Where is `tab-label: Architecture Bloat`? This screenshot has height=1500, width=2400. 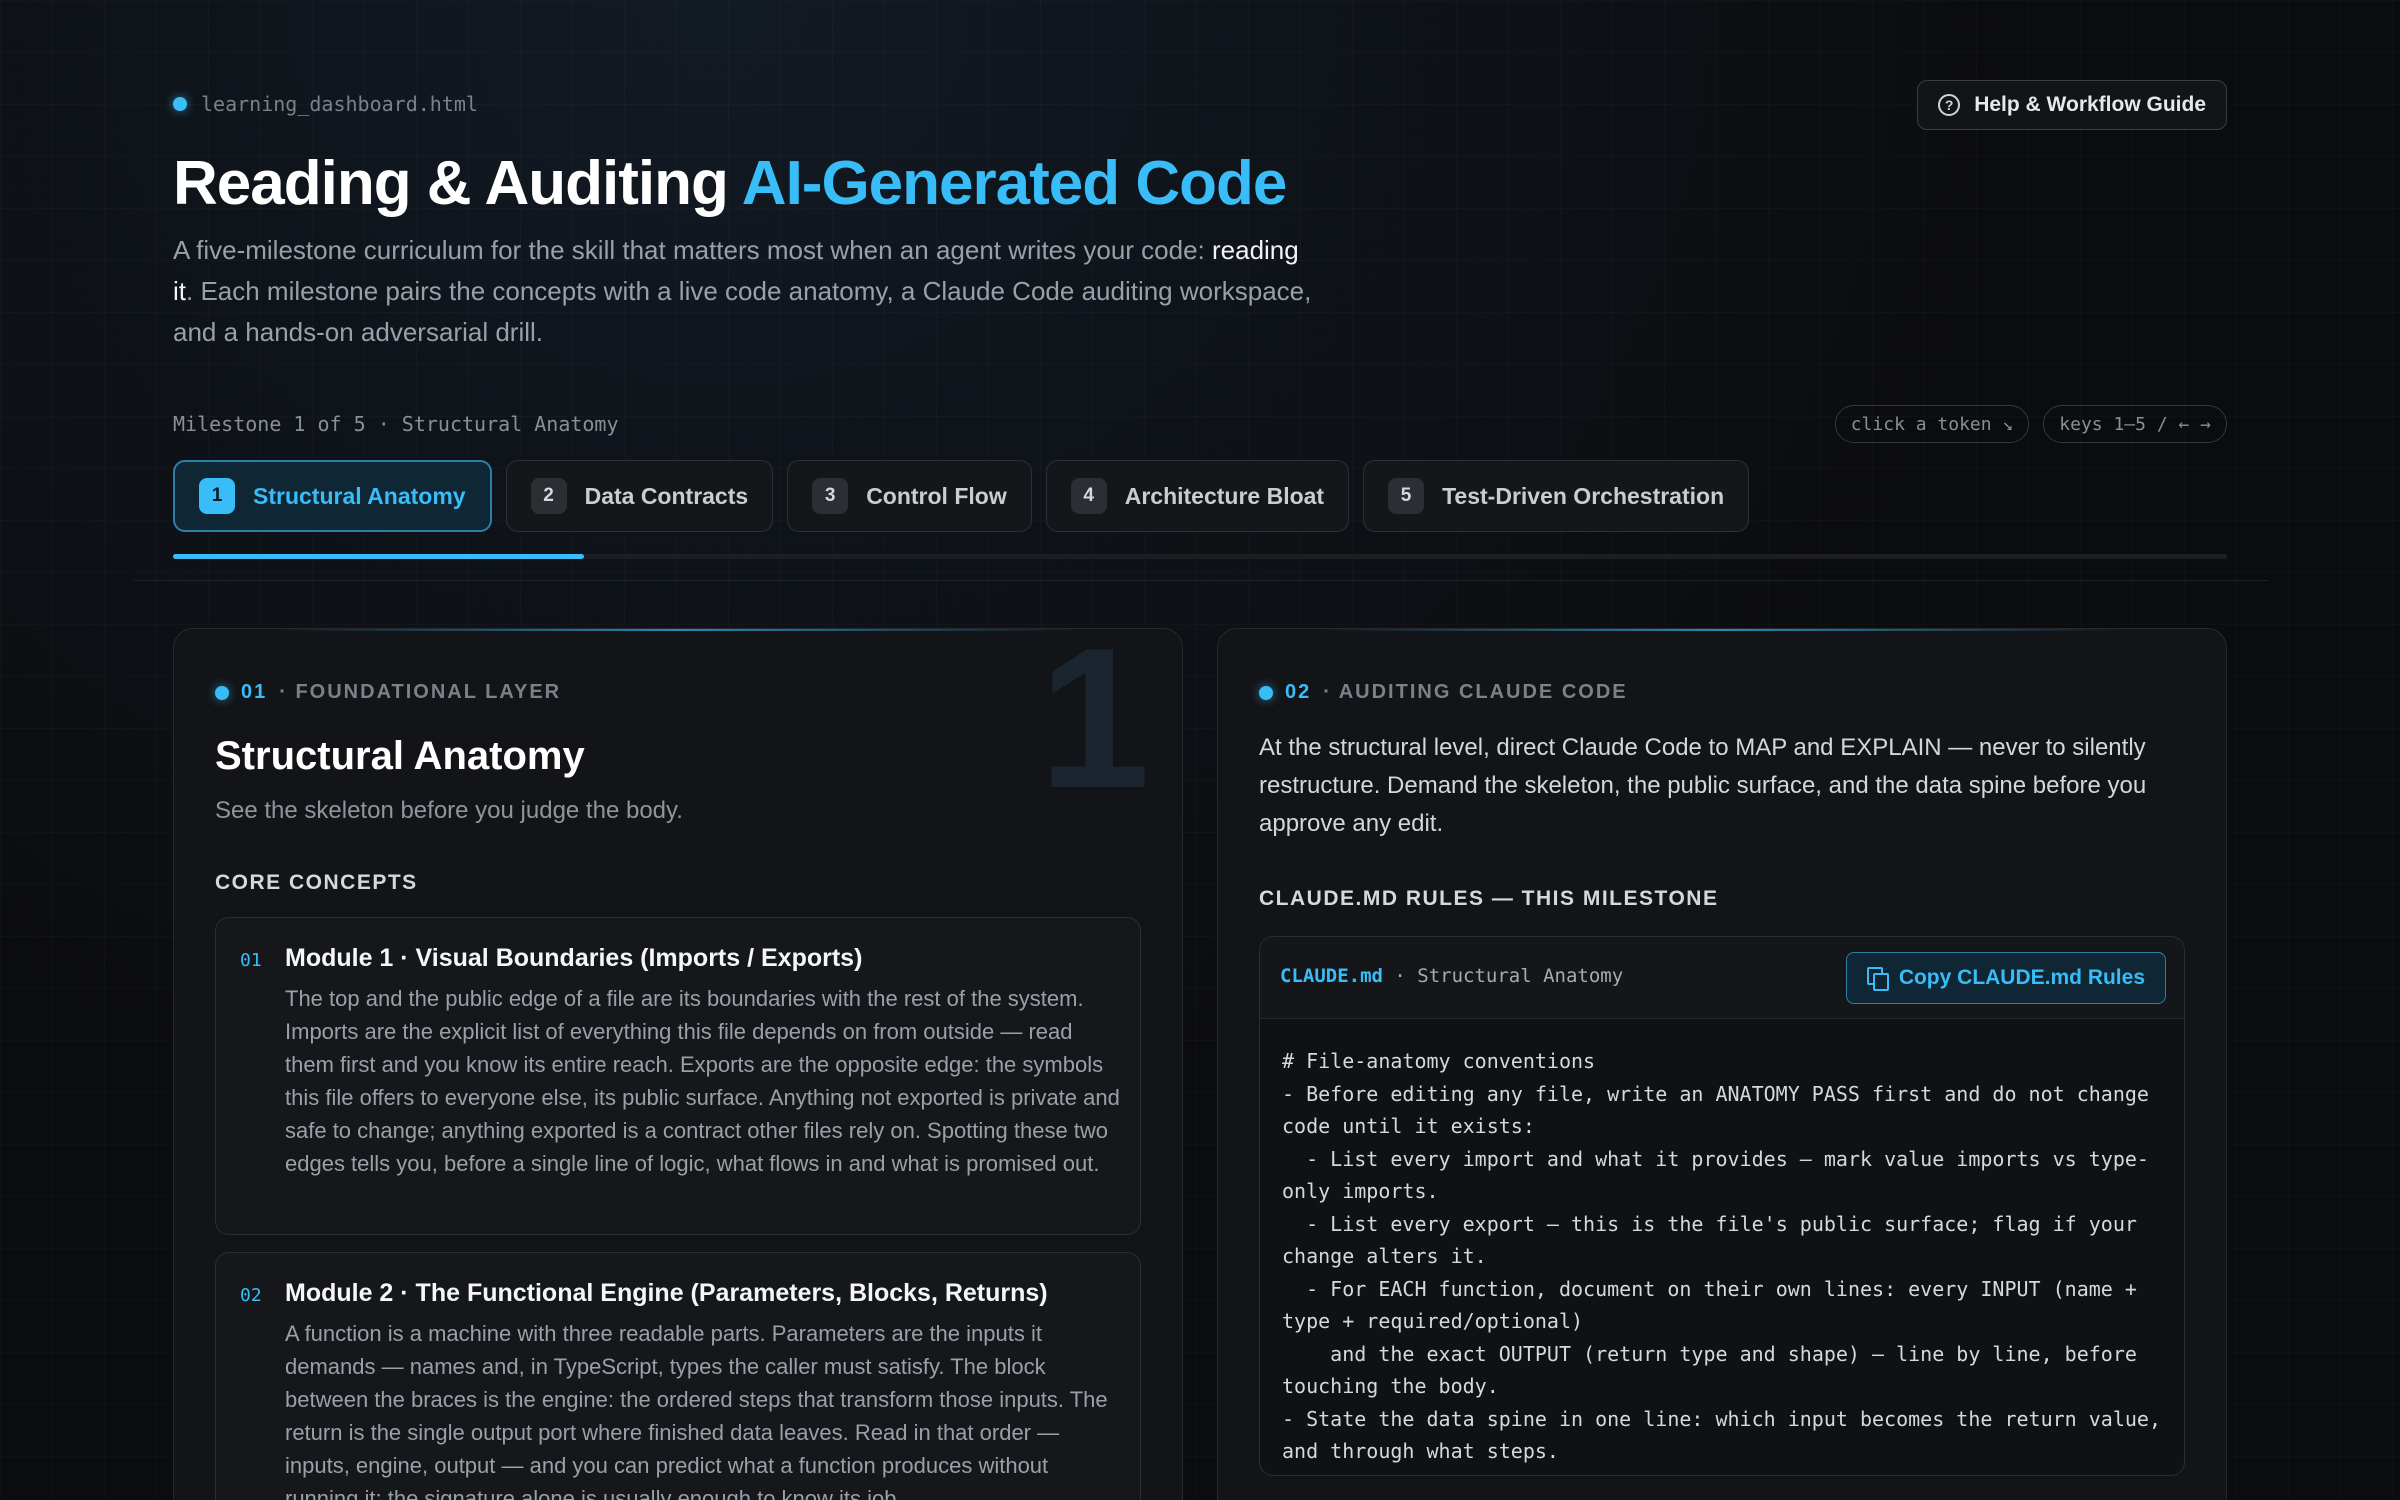
tab-label: Architecture Bloat is located at coordinates (1224, 495).